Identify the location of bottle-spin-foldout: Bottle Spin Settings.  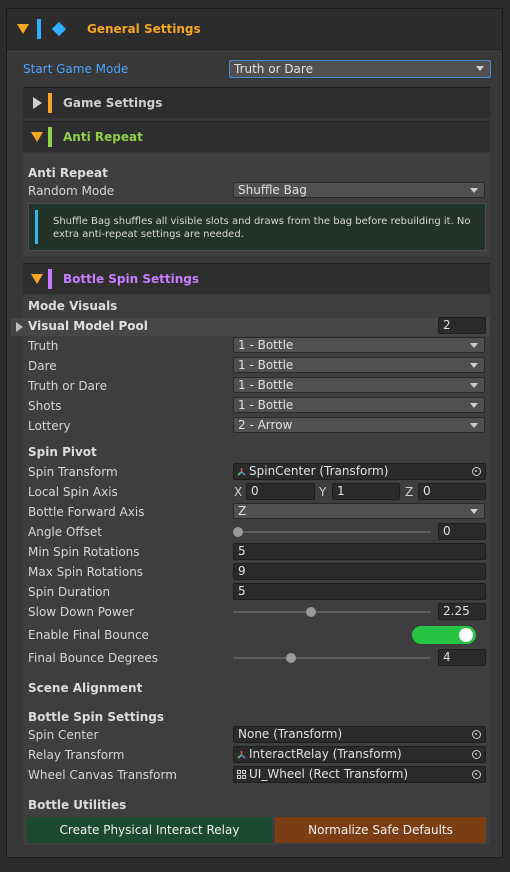
(256, 278).